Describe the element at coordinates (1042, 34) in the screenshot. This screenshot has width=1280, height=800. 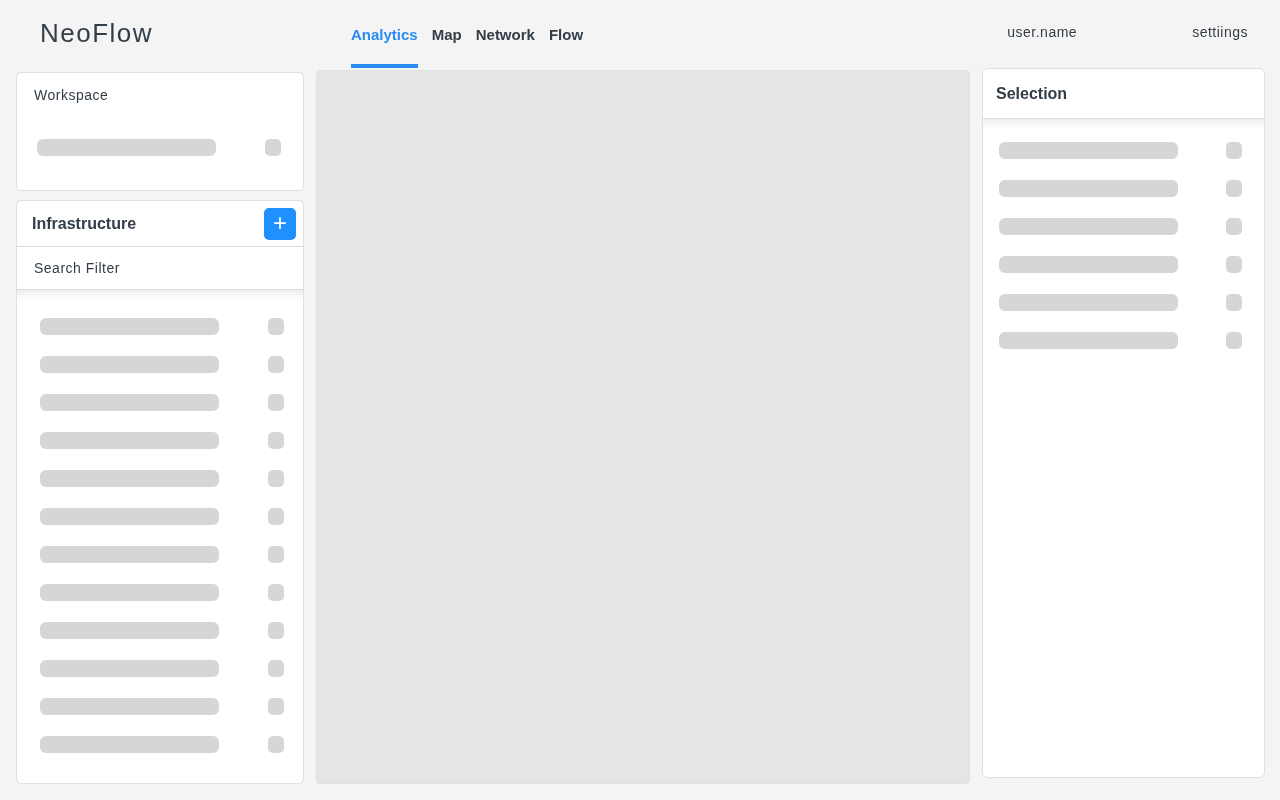
I see `user-name-link: user.name` at that location.